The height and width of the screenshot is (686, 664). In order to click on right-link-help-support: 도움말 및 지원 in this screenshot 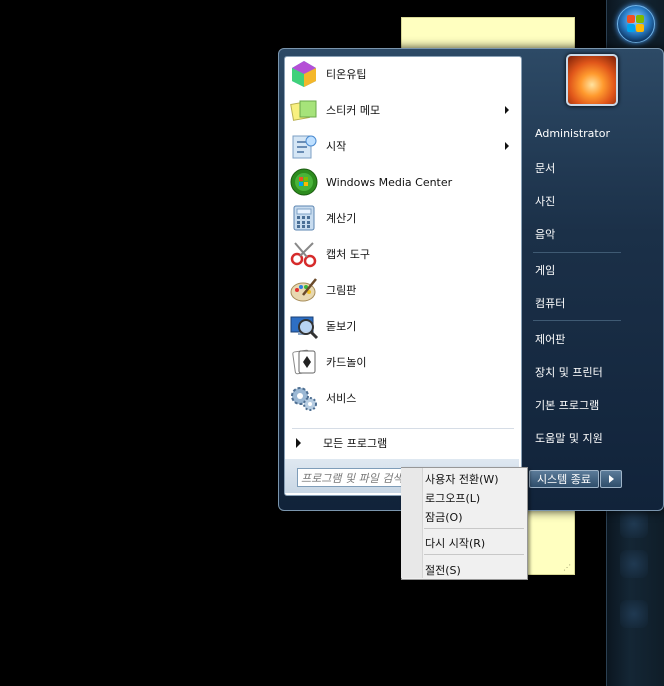, I will do `click(569, 438)`.